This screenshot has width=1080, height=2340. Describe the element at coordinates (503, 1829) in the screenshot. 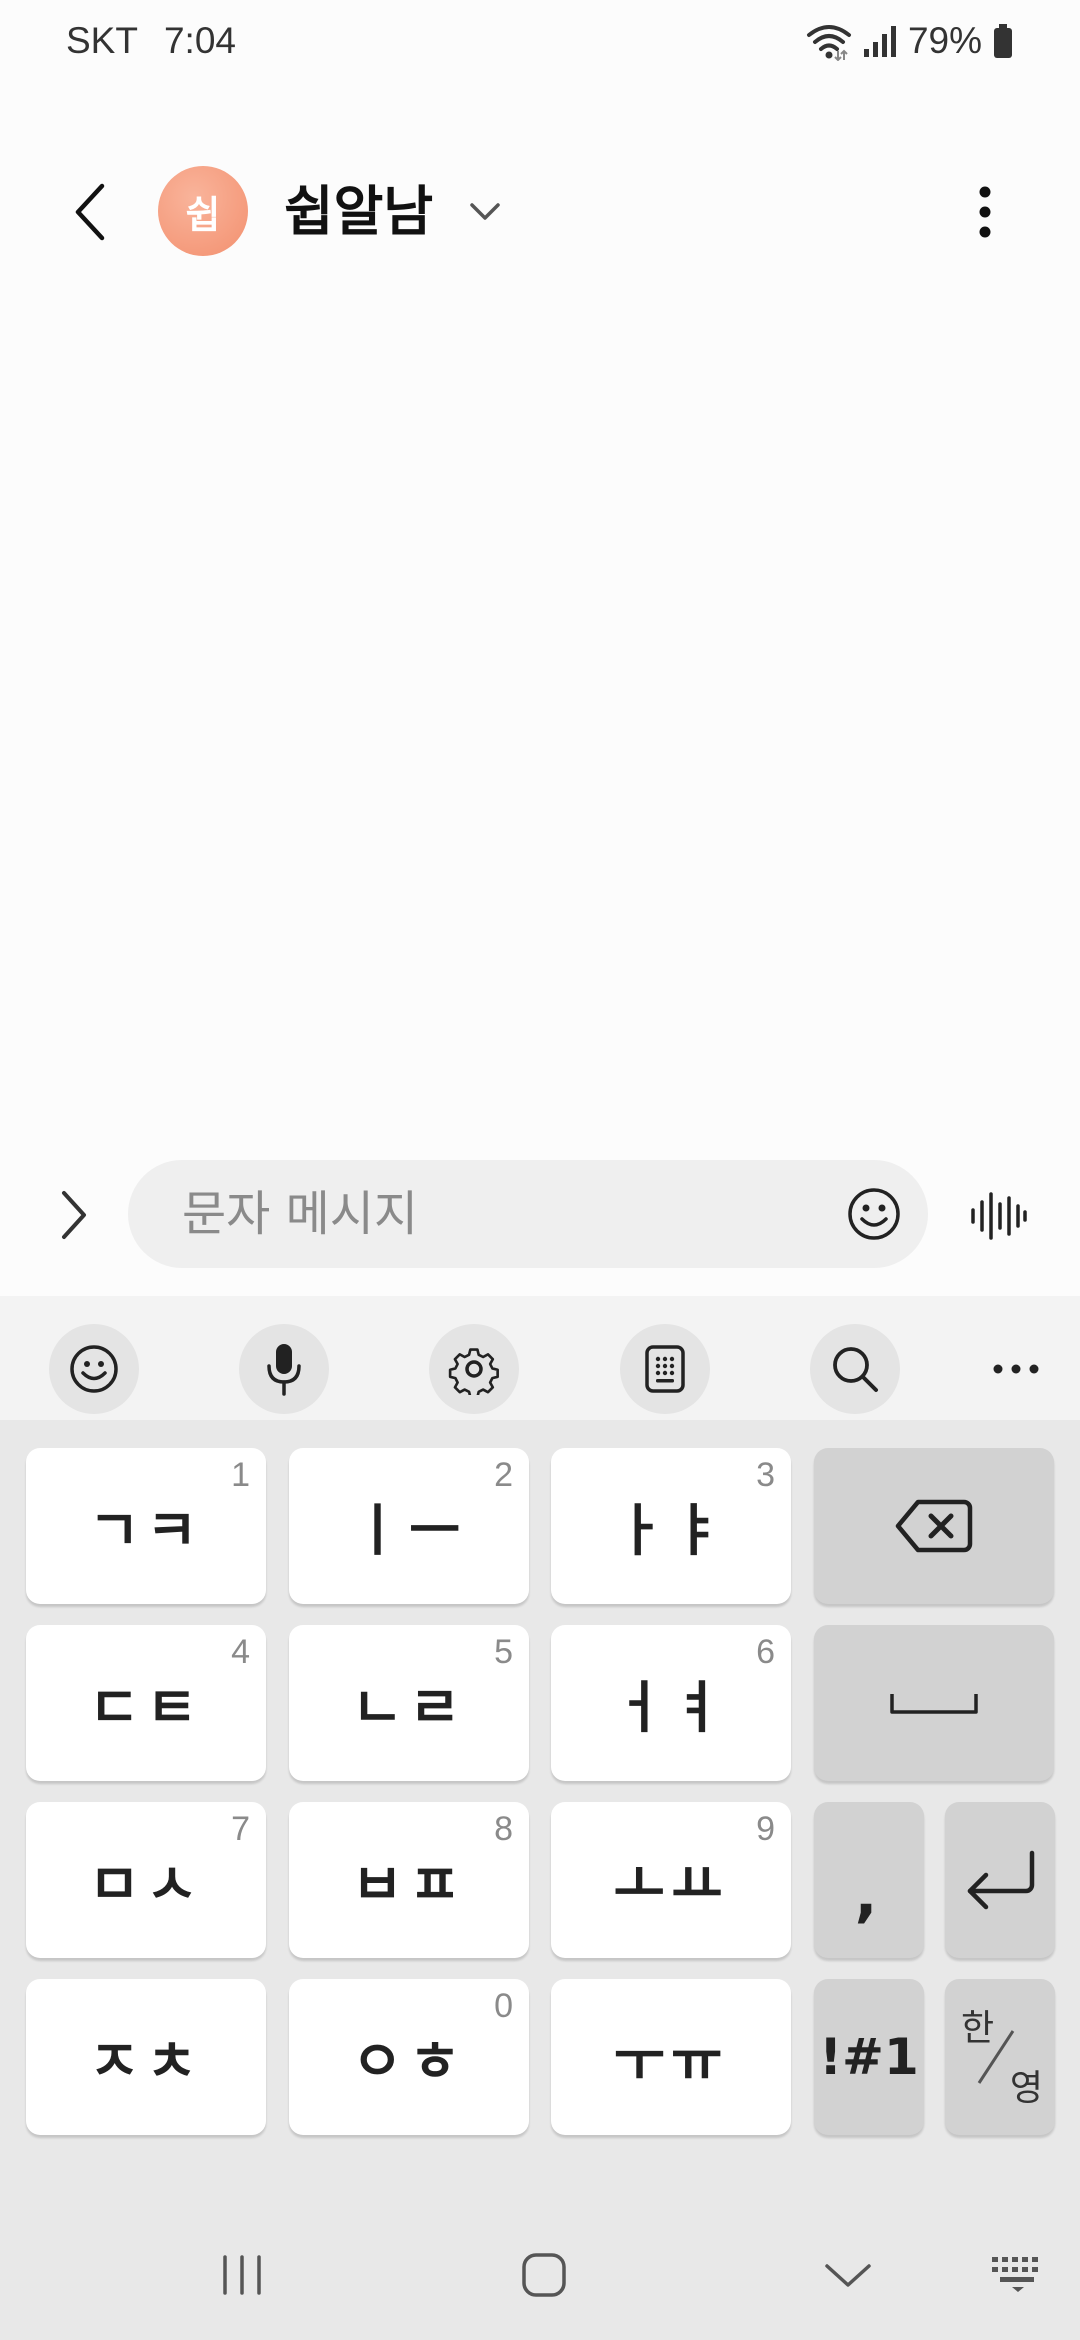

I see `key-number: 8` at that location.